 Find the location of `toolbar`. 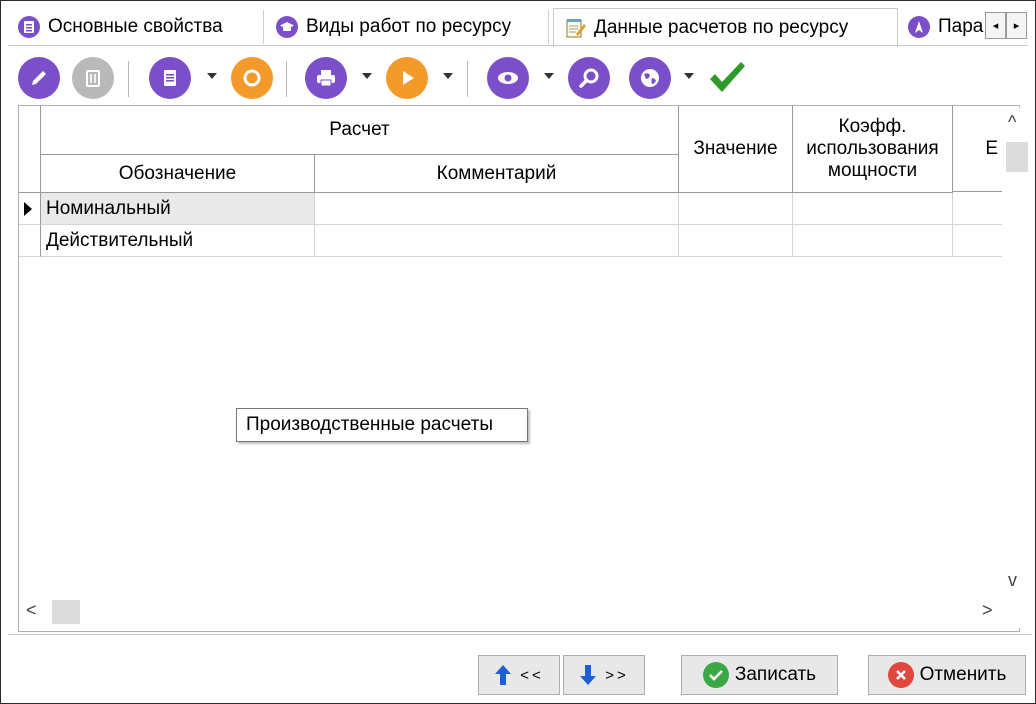

toolbar is located at coordinates (518, 79).